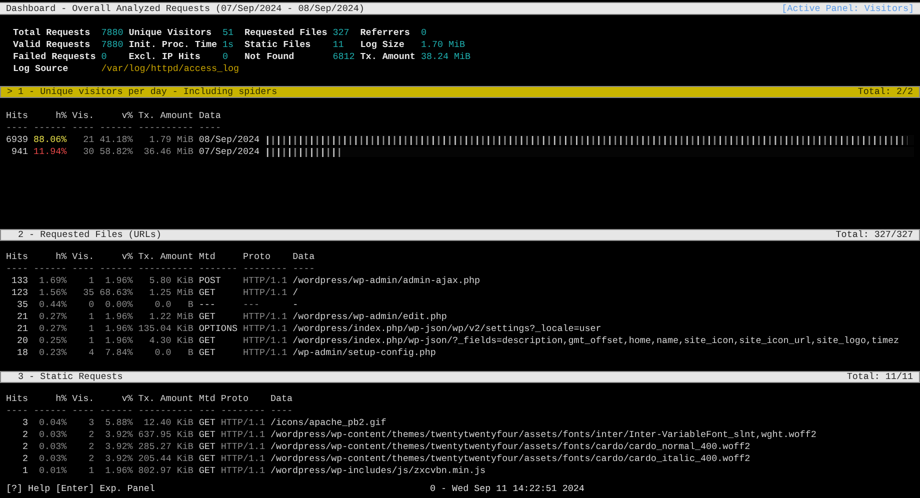 The image size is (920, 498). Describe the element at coordinates (118, 423) in the screenshot. I see `table-cell-text: 5.88%` at that location.